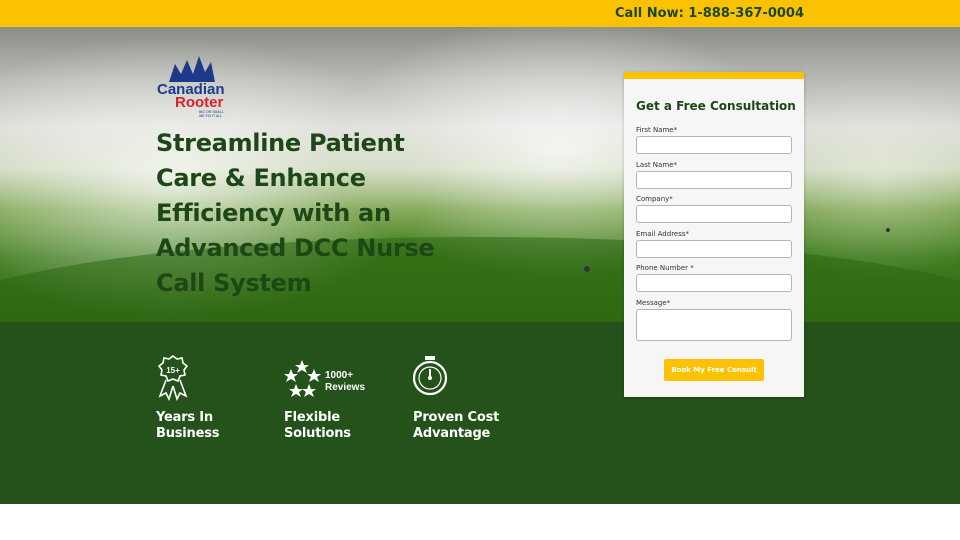  What do you see at coordinates (653, 303) in the screenshot?
I see `message-label: Message*` at bounding box center [653, 303].